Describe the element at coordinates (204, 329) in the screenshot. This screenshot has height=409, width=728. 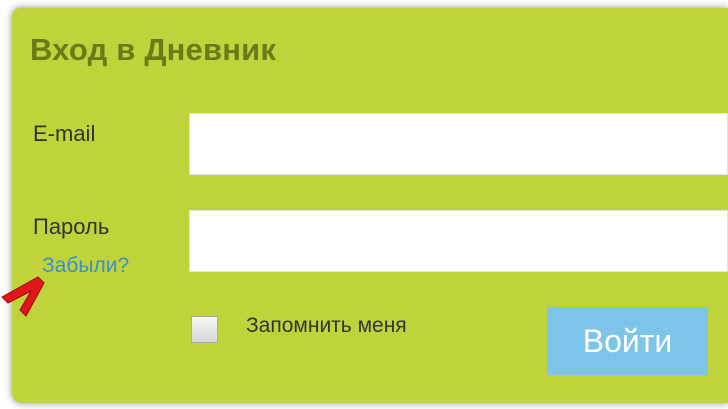
I see `remember-me-checkbox` at that location.